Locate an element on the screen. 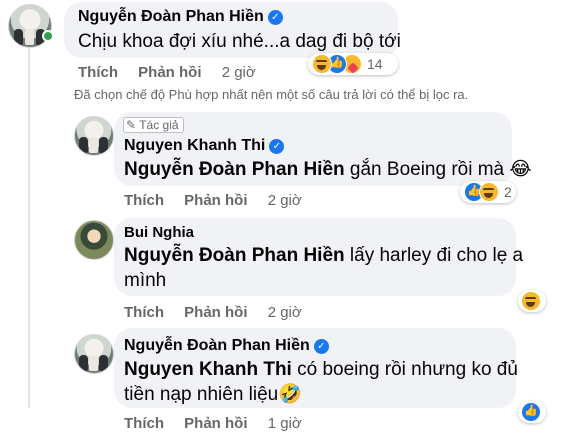  comment-text: Chịu khoa đợi xíu nhé...a dag đi bộ tới is located at coordinates (239, 41).